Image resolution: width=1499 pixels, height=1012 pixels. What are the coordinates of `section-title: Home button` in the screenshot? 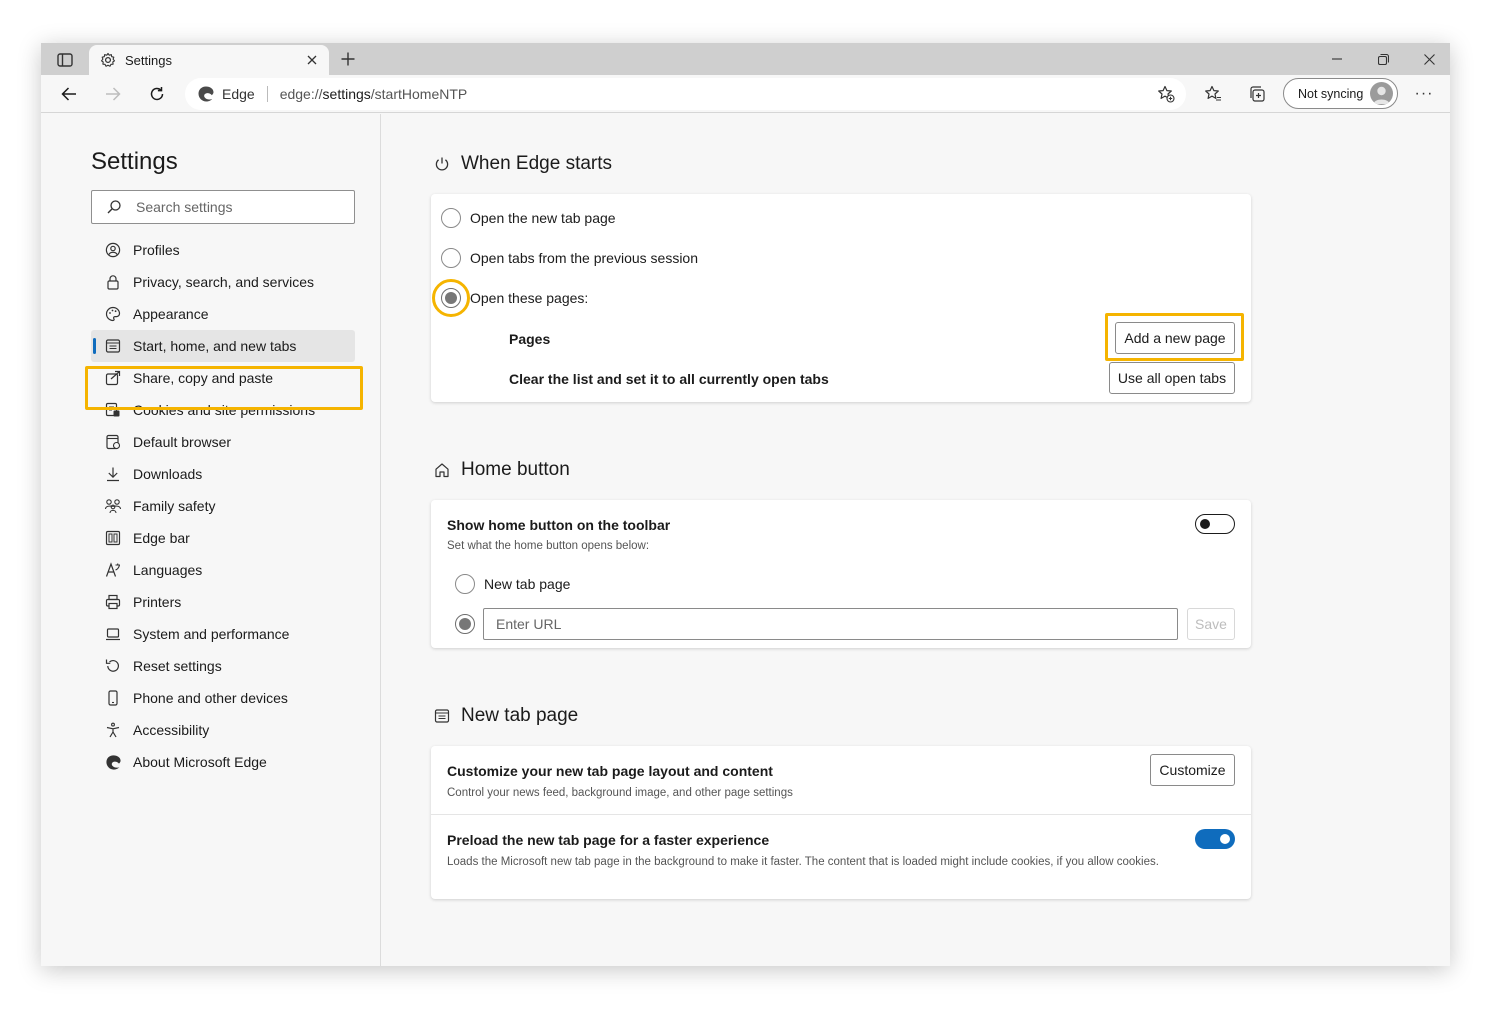 It's located at (515, 470).